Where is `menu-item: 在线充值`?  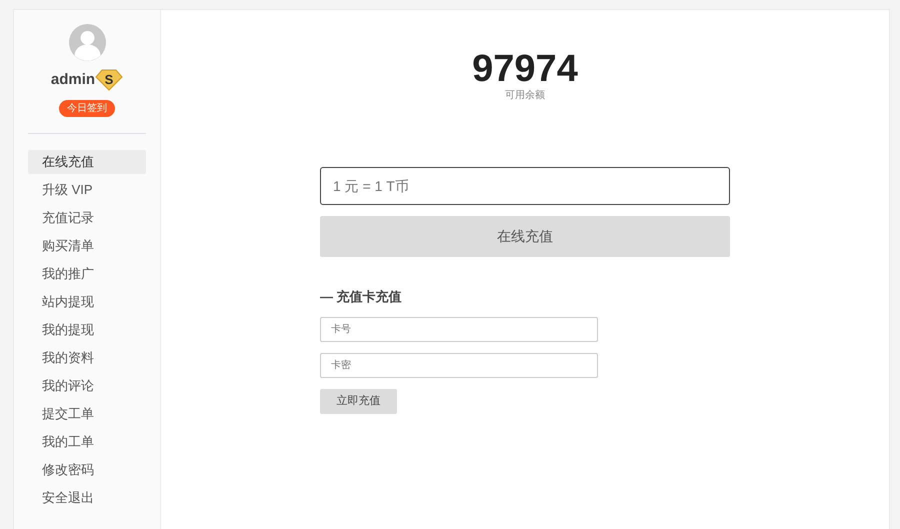
menu-item: 在线充值 is located at coordinates (87, 162).